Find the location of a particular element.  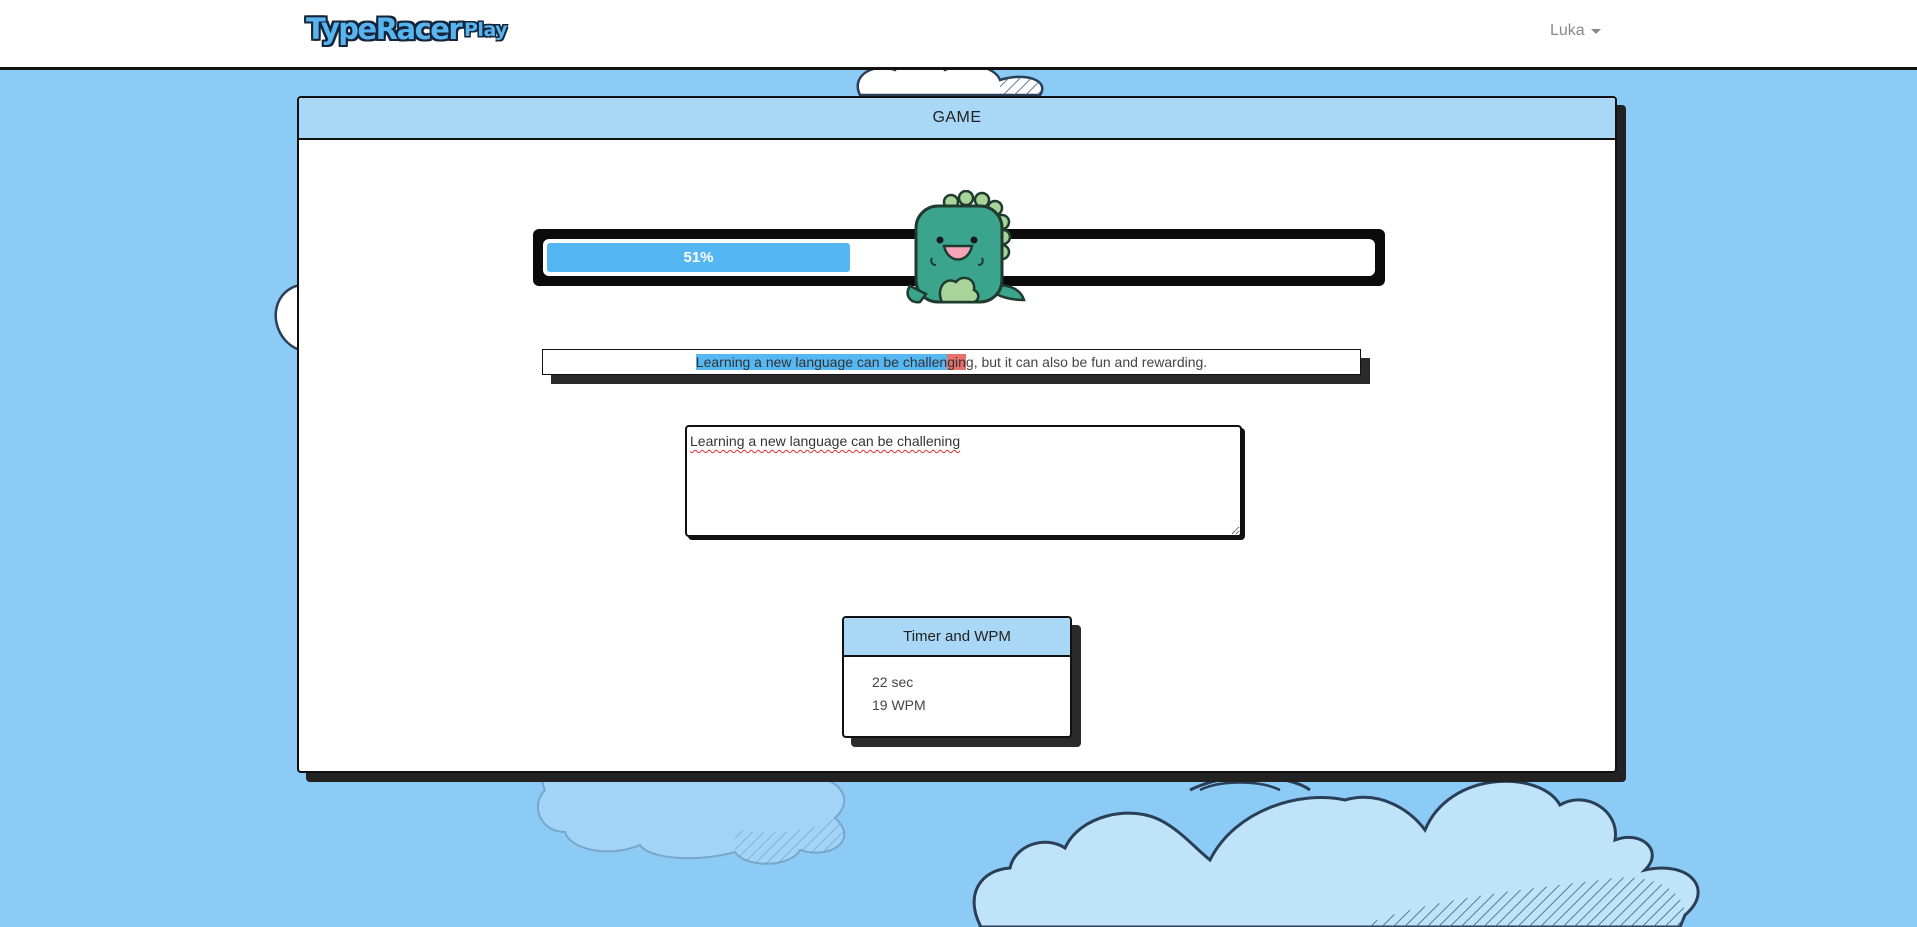

progress-fill: 51% is located at coordinates (698, 257).